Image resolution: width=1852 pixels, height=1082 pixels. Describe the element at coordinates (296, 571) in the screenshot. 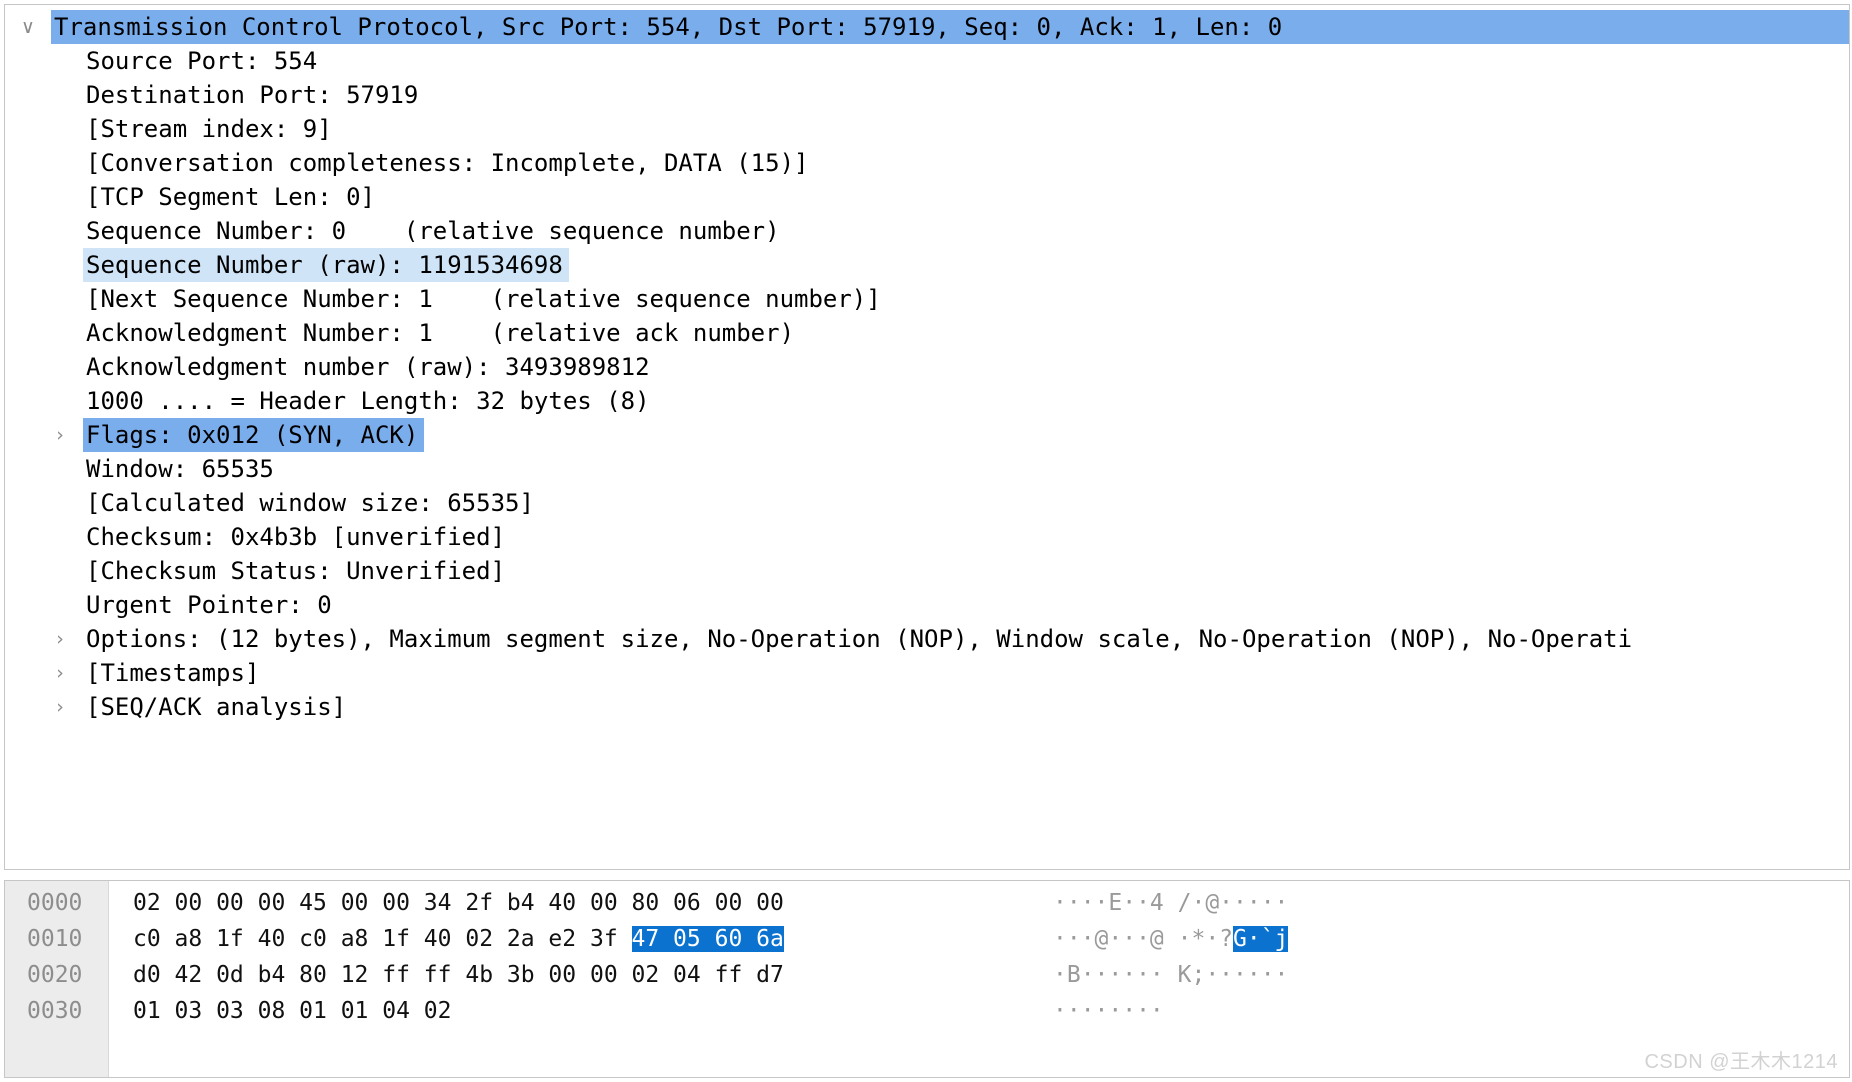

I see `tree-row-label: [Checksum Status: Unverified]` at that location.